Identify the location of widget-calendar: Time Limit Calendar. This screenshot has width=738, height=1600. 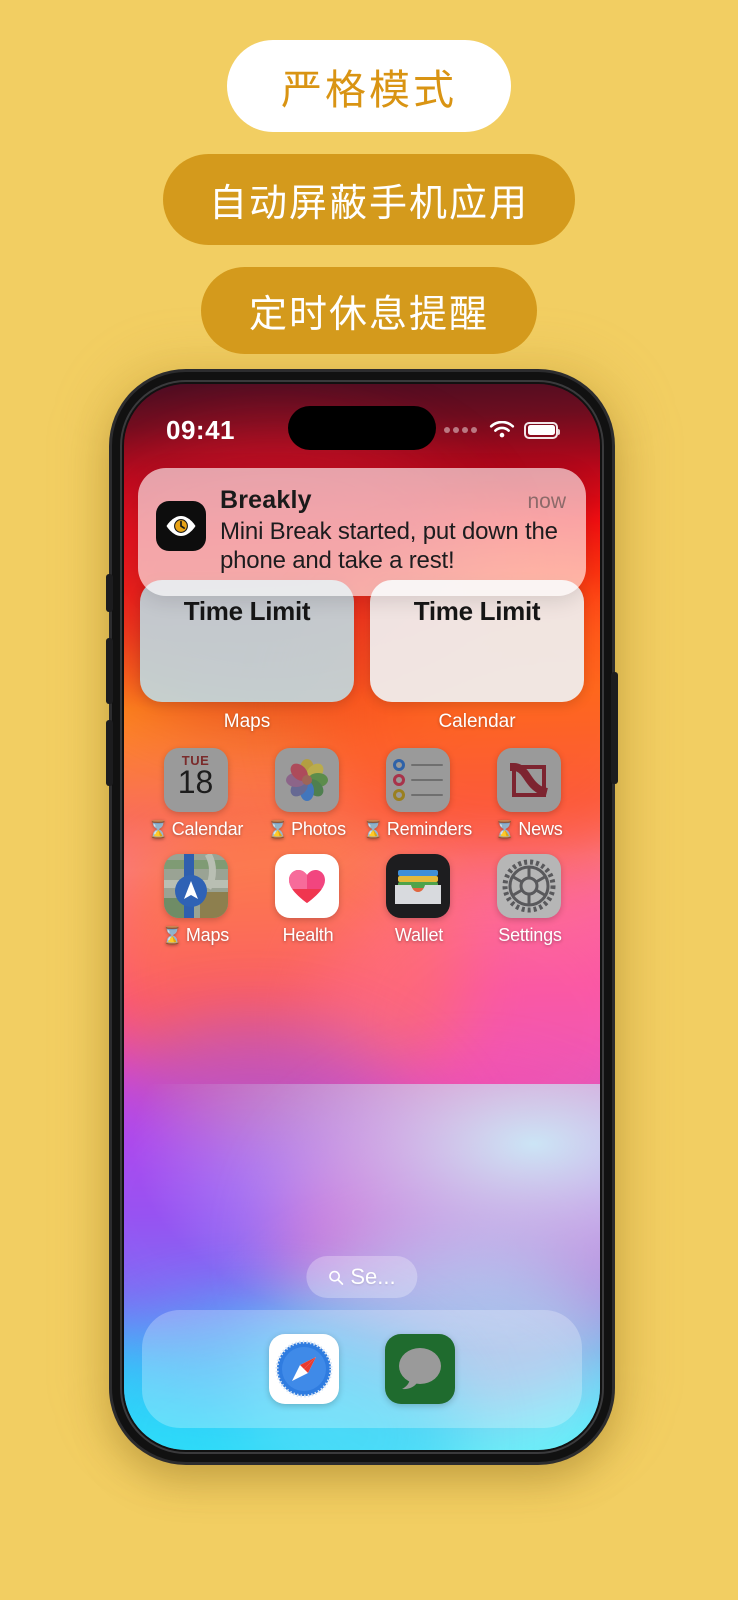
(477, 656).